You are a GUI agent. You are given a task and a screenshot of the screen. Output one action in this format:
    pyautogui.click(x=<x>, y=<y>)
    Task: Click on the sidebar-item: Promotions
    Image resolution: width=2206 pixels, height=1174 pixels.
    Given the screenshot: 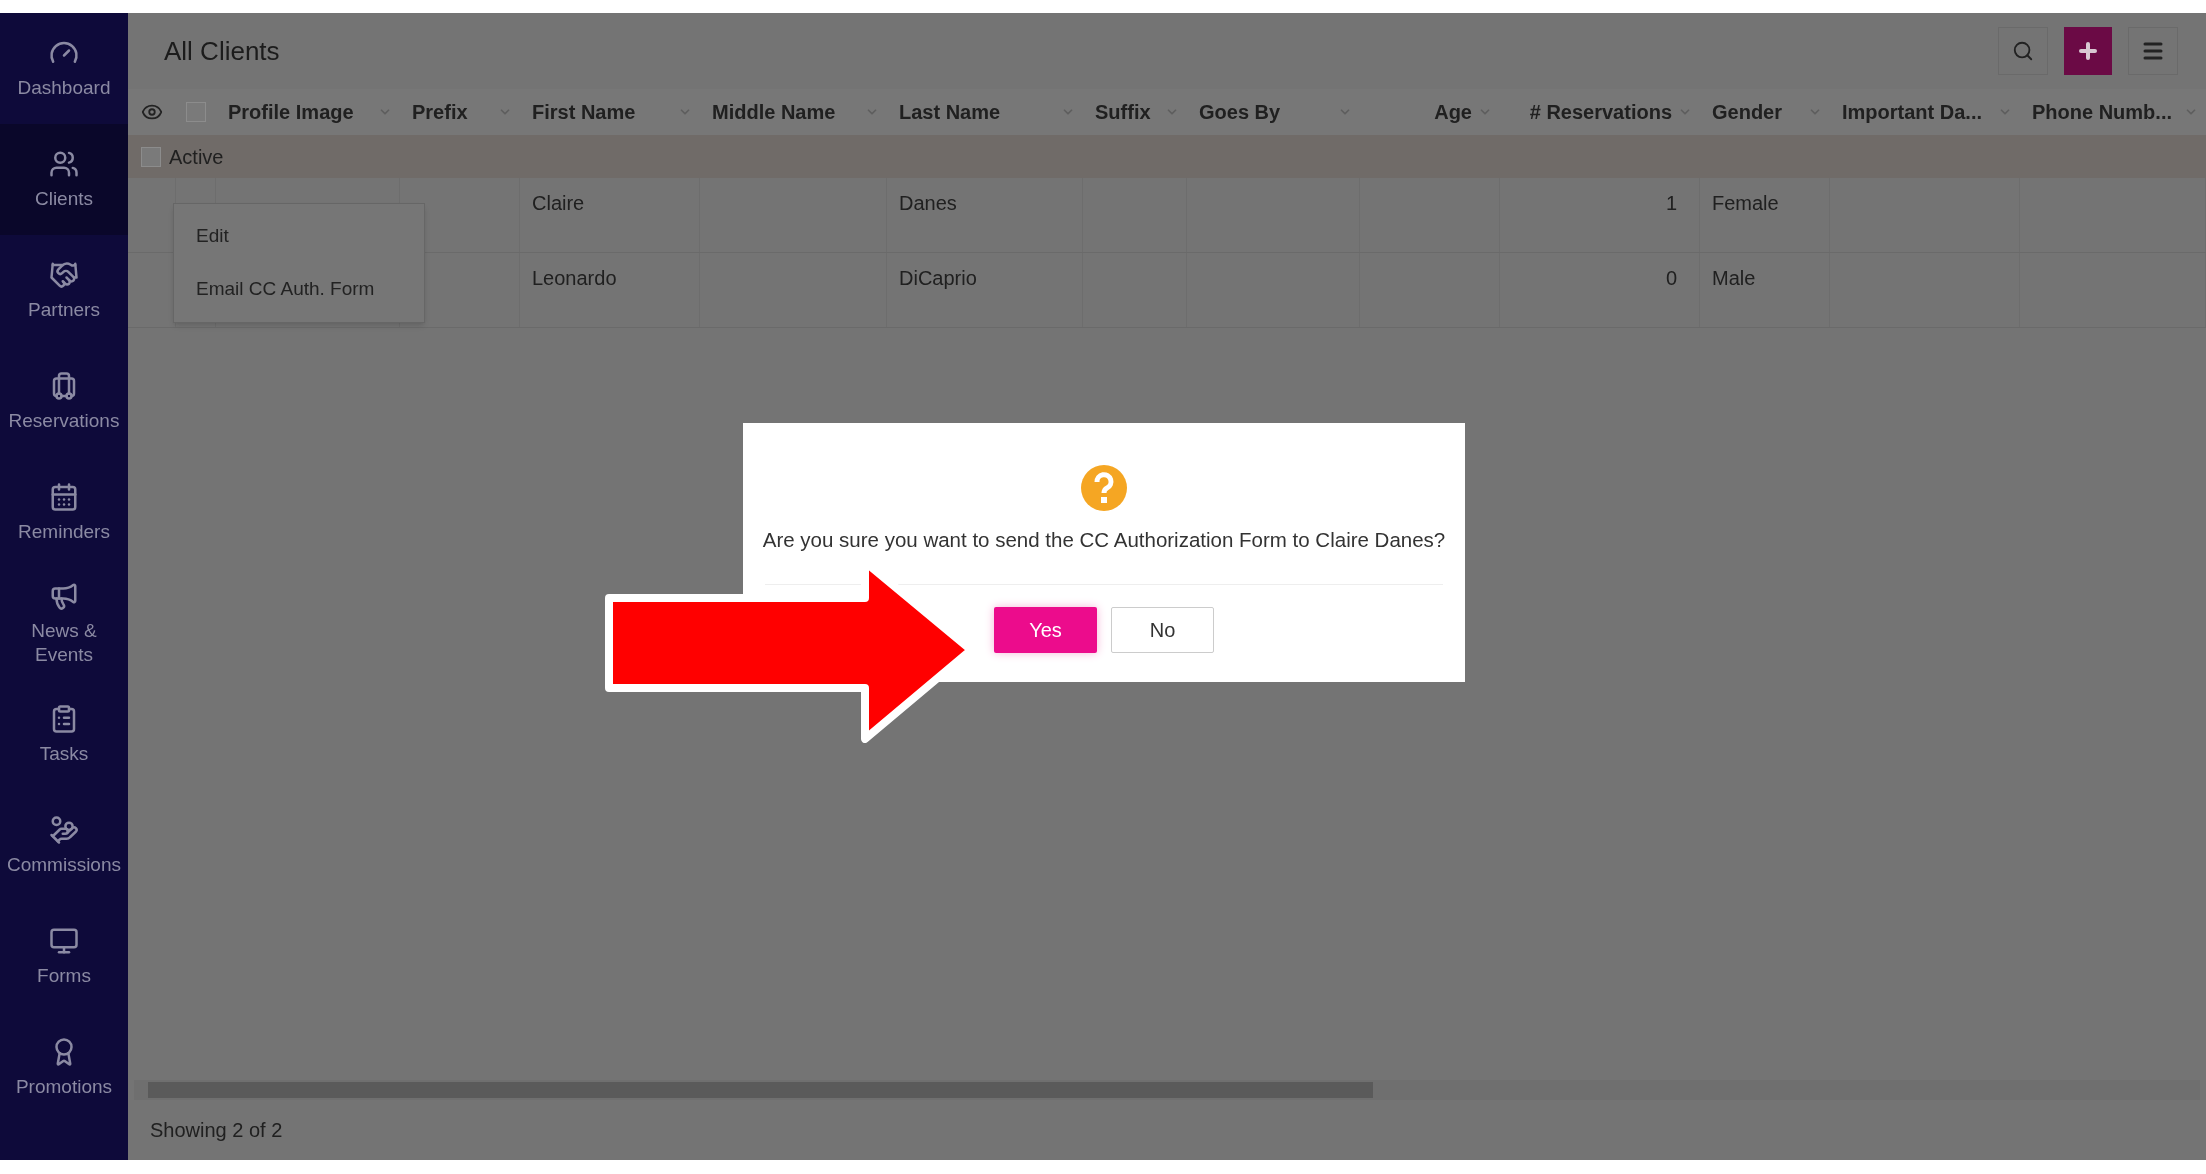 What is the action you would take?
    pyautogui.click(x=64, y=1067)
    